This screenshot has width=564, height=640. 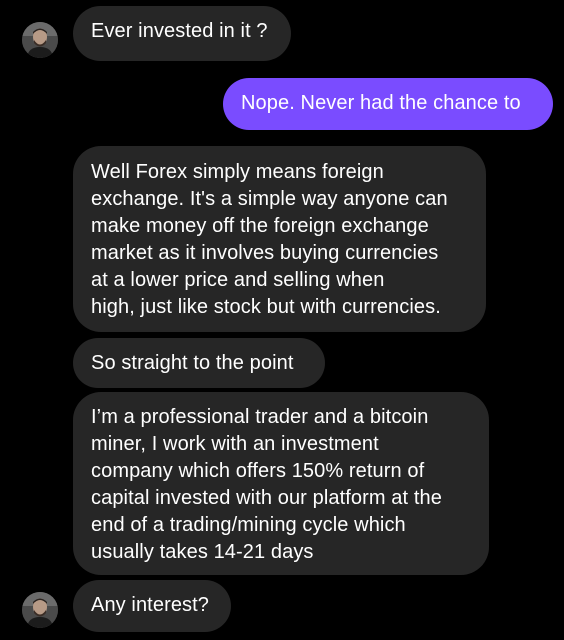 I want to click on message-bubble-incoming: Any interest?, so click(x=152, y=606).